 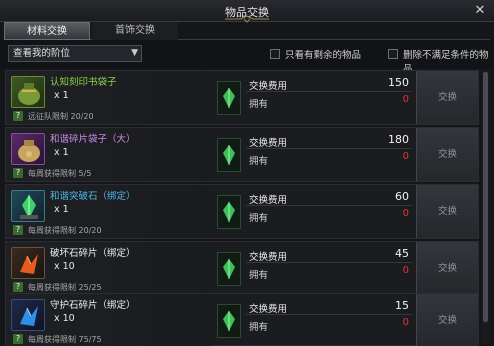 What do you see at coordinates (485, 197) in the screenshot?
I see `scrollbar-thumb` at bounding box center [485, 197].